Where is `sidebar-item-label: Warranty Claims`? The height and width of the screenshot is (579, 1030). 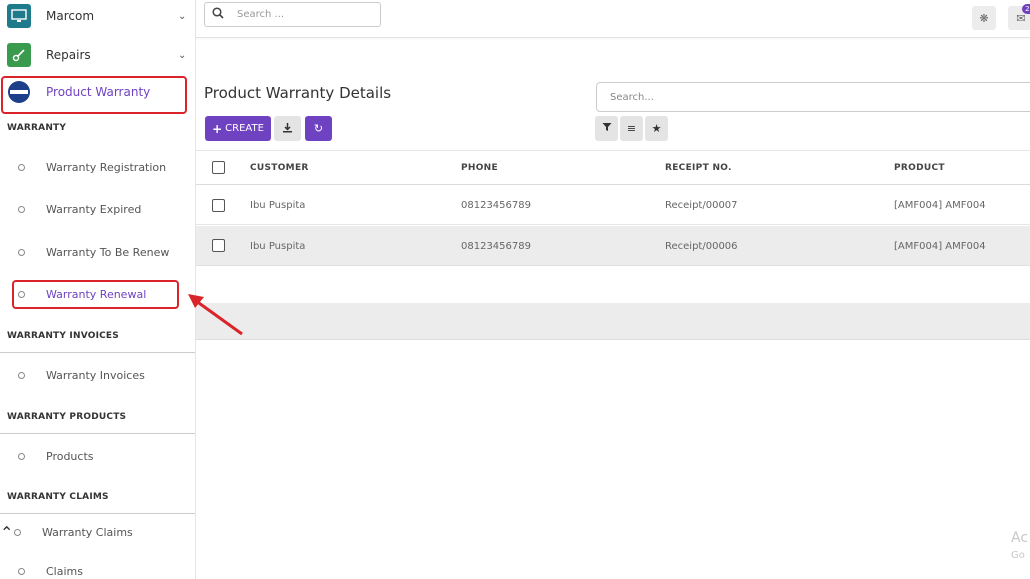
sidebar-item-label: Warranty Claims is located at coordinates (87, 532).